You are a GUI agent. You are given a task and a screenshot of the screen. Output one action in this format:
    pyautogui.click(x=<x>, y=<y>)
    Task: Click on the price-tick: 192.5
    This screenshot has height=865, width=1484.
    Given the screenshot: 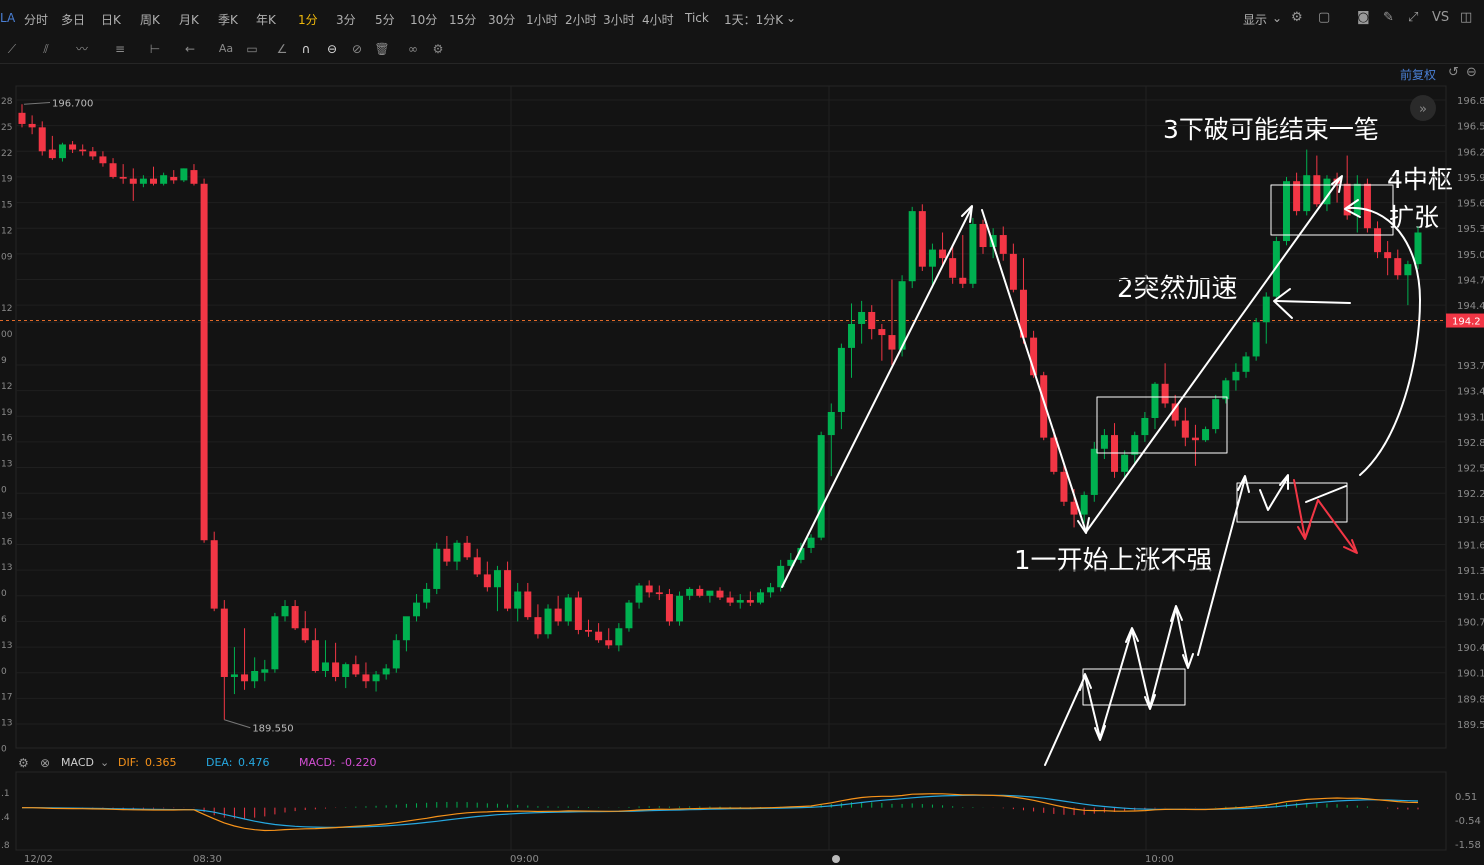 What is the action you would take?
    pyautogui.click(x=1470, y=469)
    